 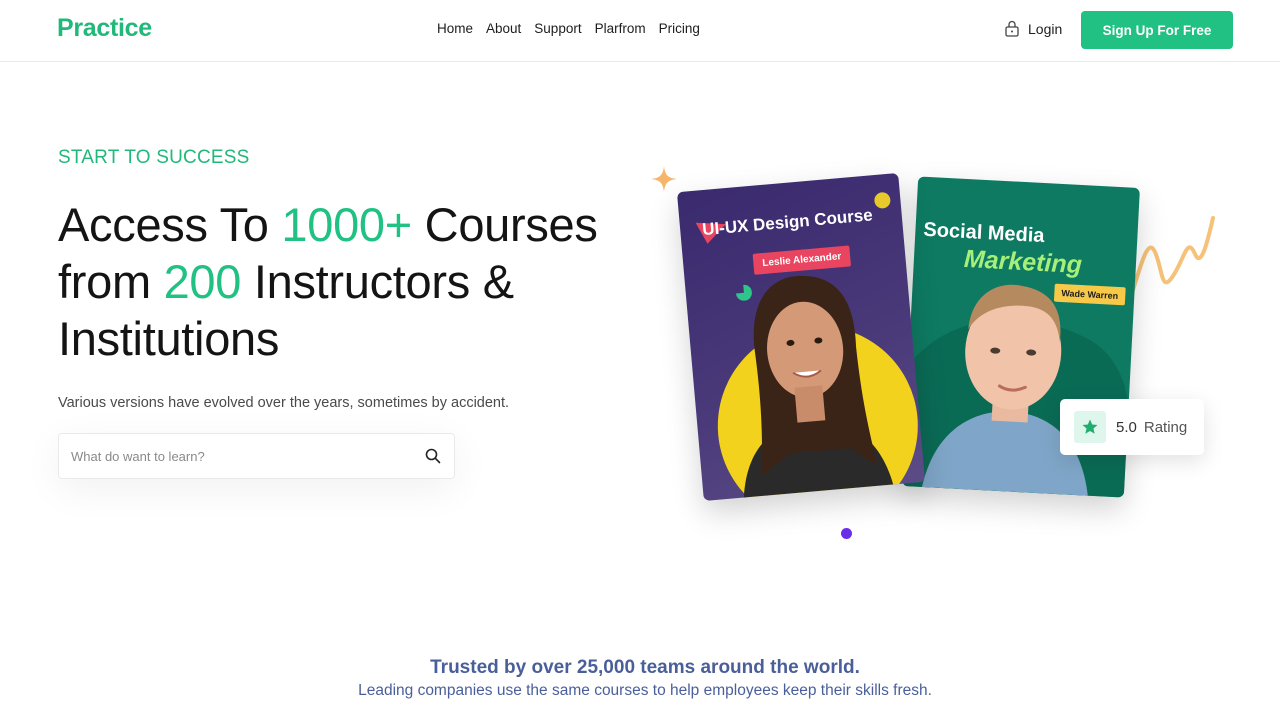 What do you see at coordinates (1171, 260) in the screenshot?
I see `squiggle-decoration` at bounding box center [1171, 260].